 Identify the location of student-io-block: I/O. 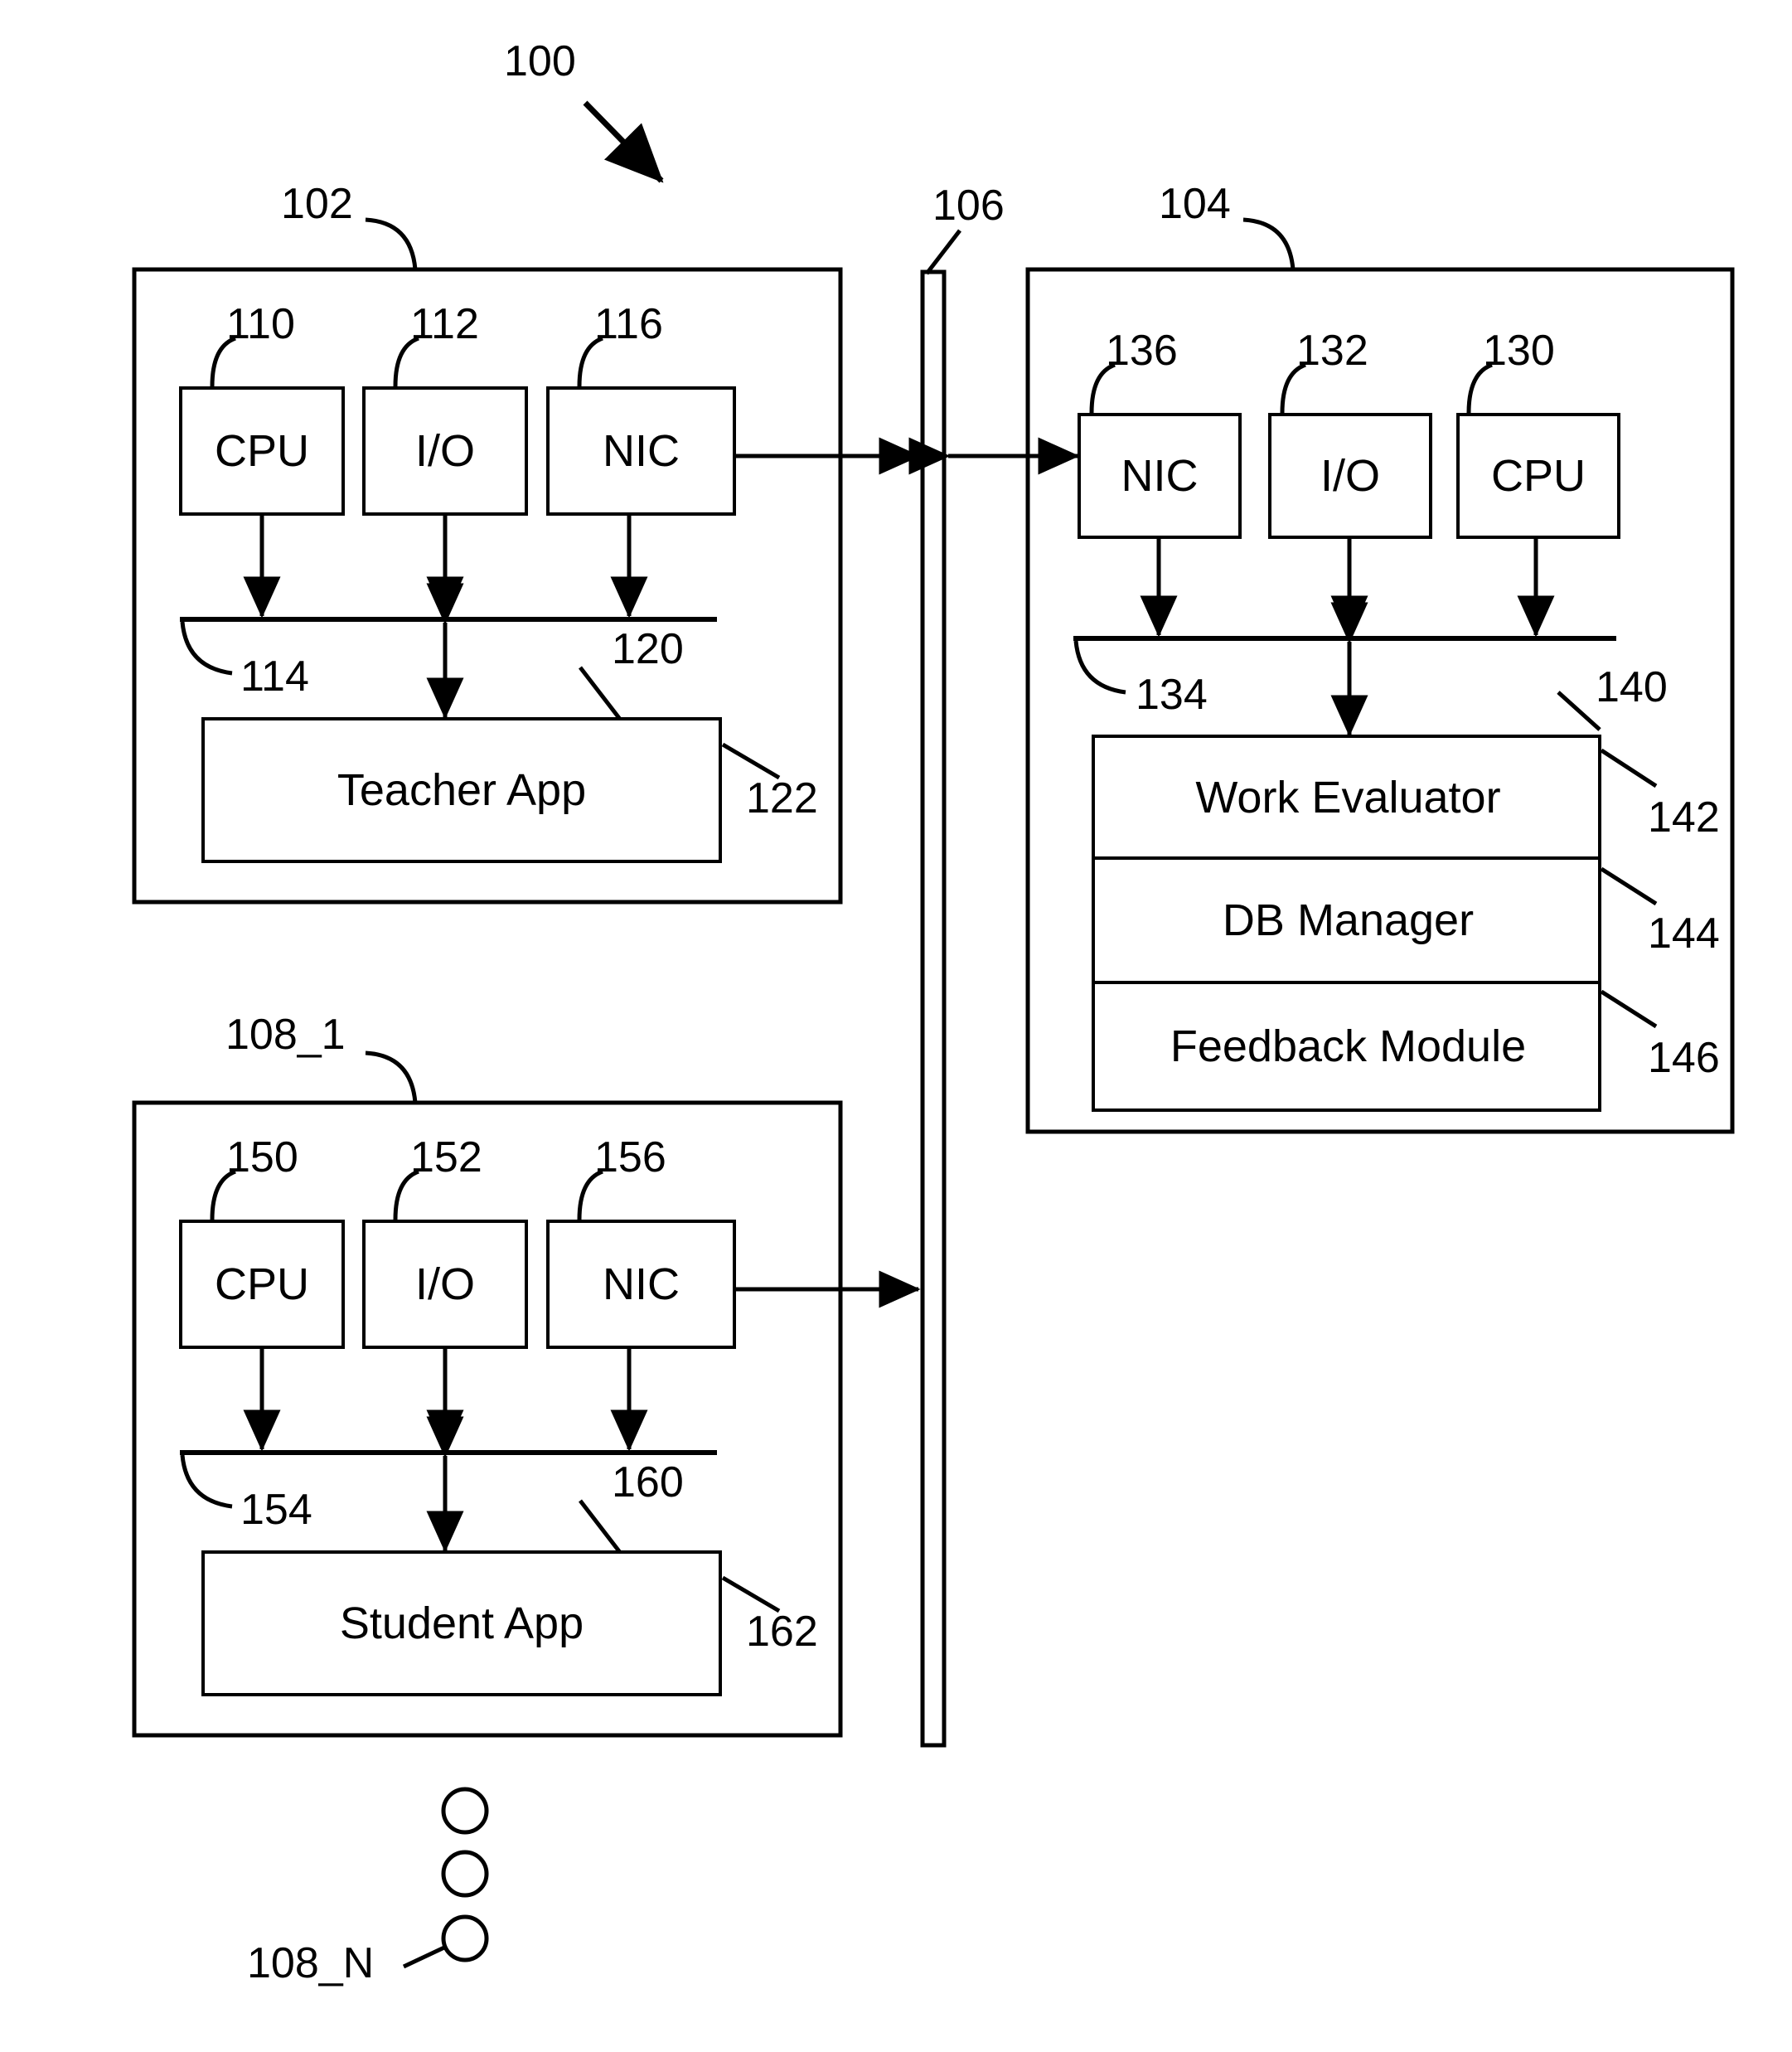
(445, 1285).